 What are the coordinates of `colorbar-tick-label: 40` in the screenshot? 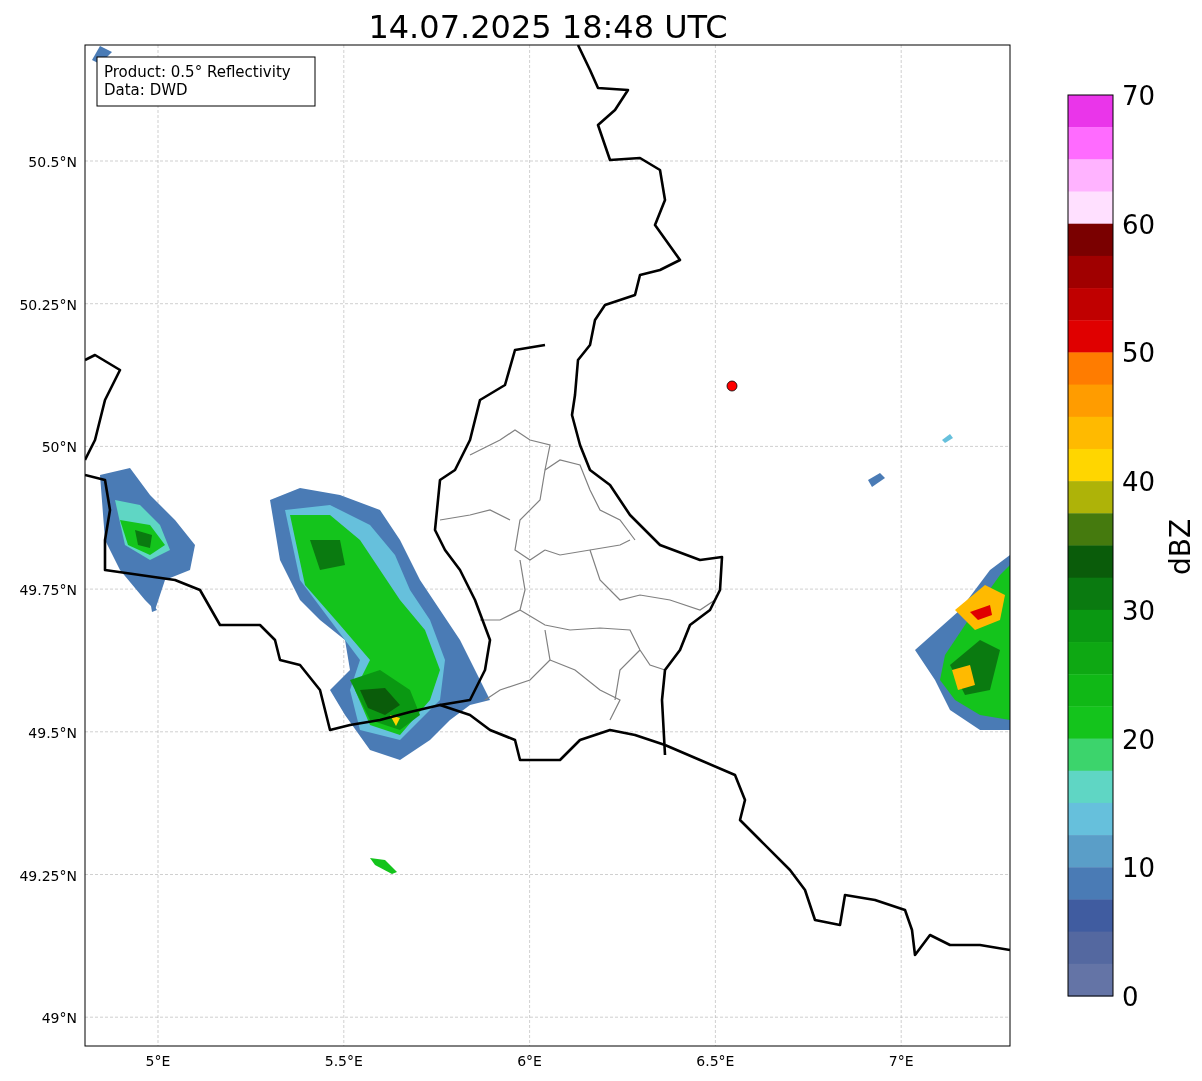 It's located at (1139, 482).